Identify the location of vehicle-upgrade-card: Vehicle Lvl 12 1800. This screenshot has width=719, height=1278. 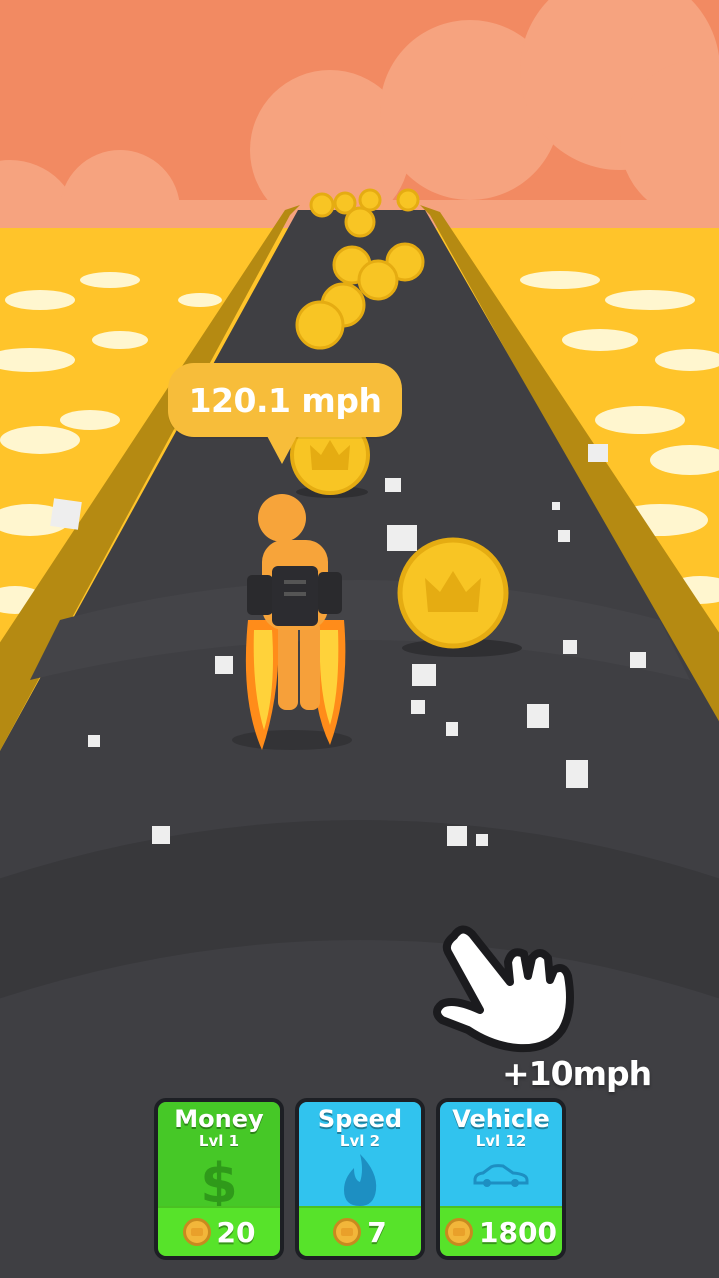
(501, 1179).